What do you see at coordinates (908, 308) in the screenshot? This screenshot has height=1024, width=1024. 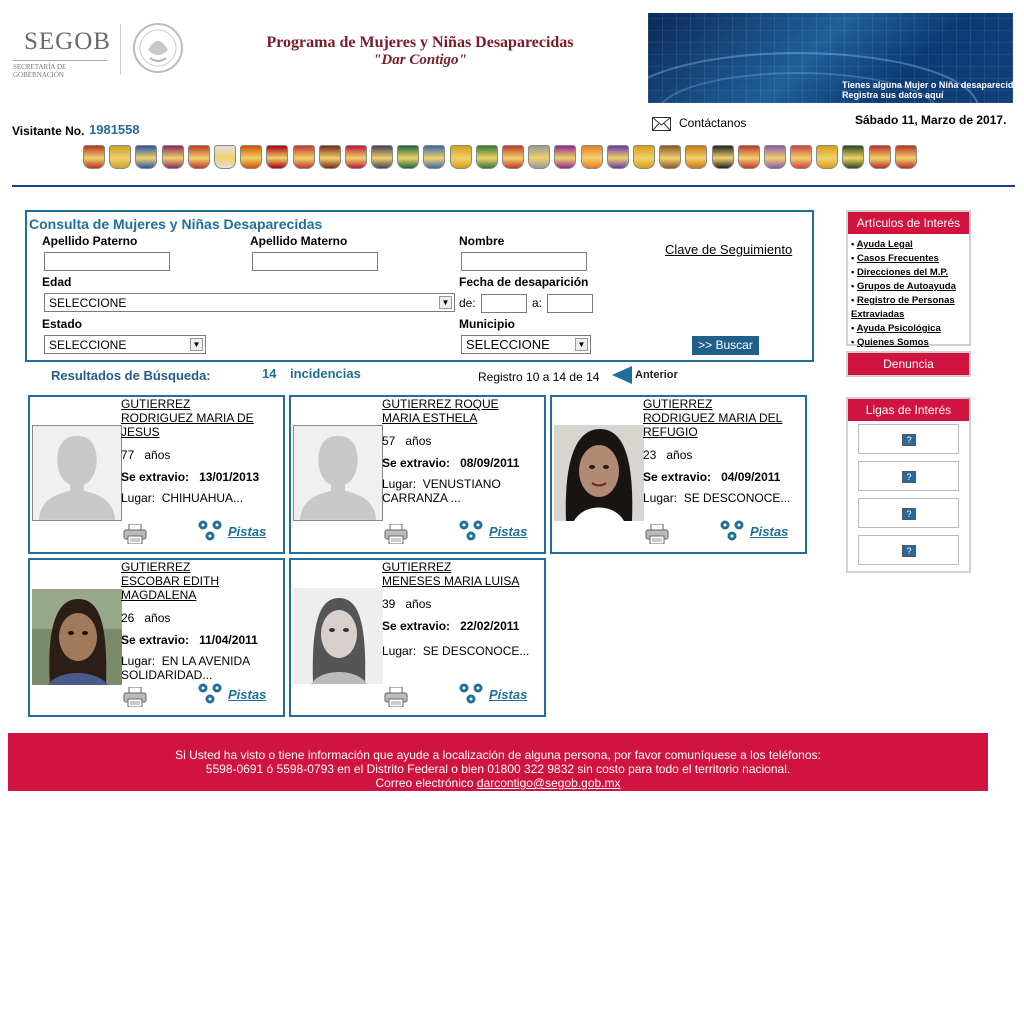 I see `articulo-link: • Registro de Personas Extraviadas` at bounding box center [908, 308].